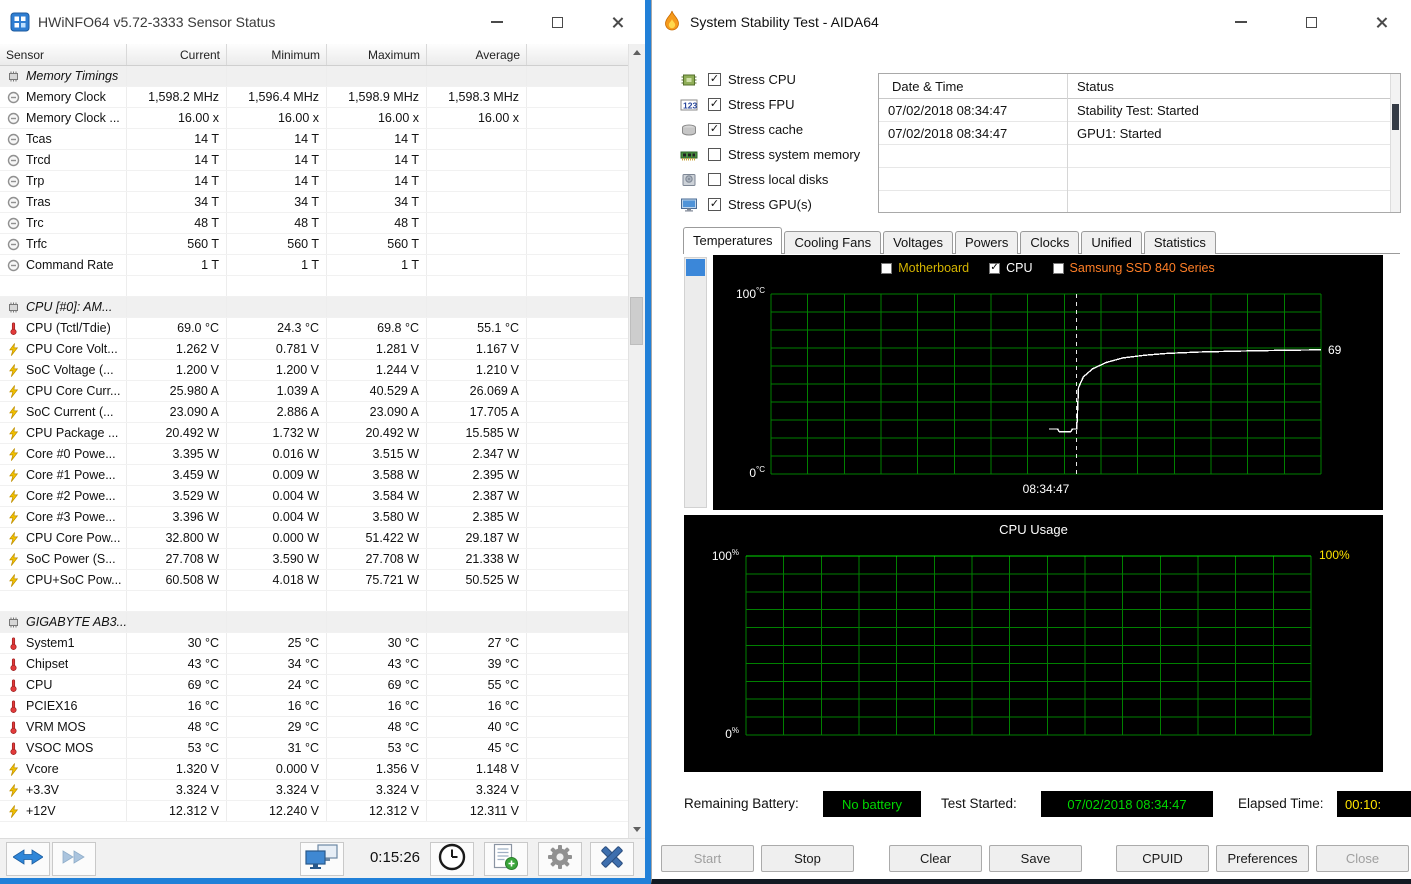 The width and height of the screenshot is (1411, 884). I want to click on tab-unified: Unified, so click(1111, 242).